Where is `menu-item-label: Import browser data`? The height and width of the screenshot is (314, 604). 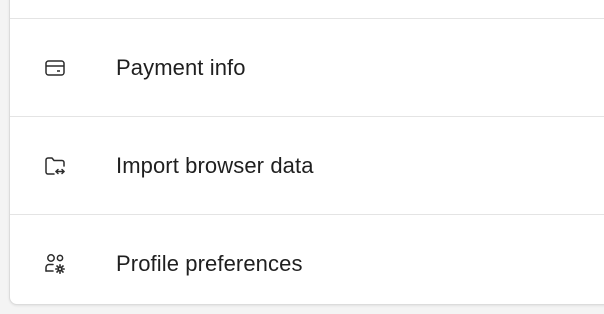 menu-item-label: Import browser data is located at coordinates (215, 165).